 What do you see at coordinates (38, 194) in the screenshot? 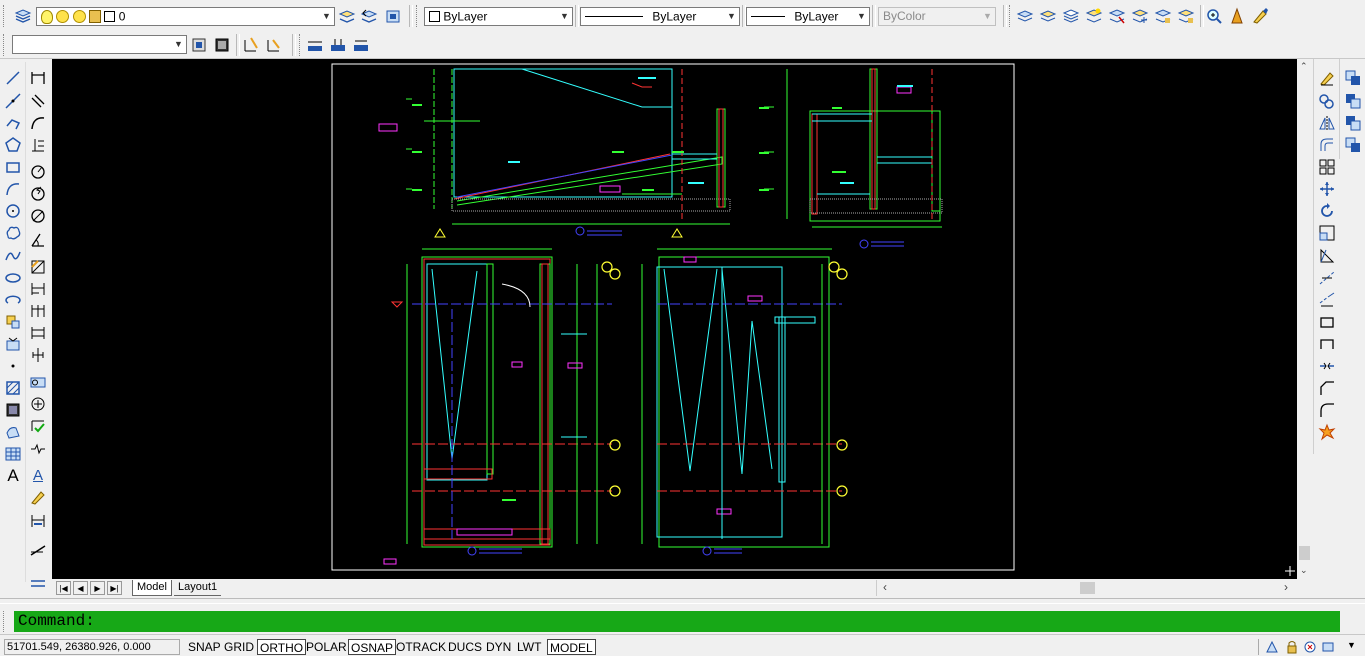
I see `dim-jogged-icon` at bounding box center [38, 194].